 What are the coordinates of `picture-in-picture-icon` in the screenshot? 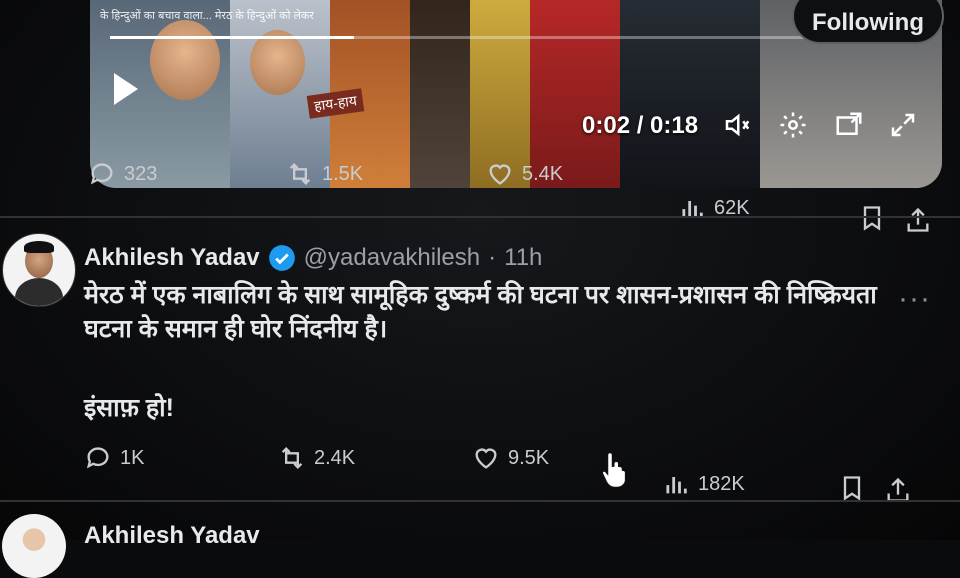 It's located at (849, 128).